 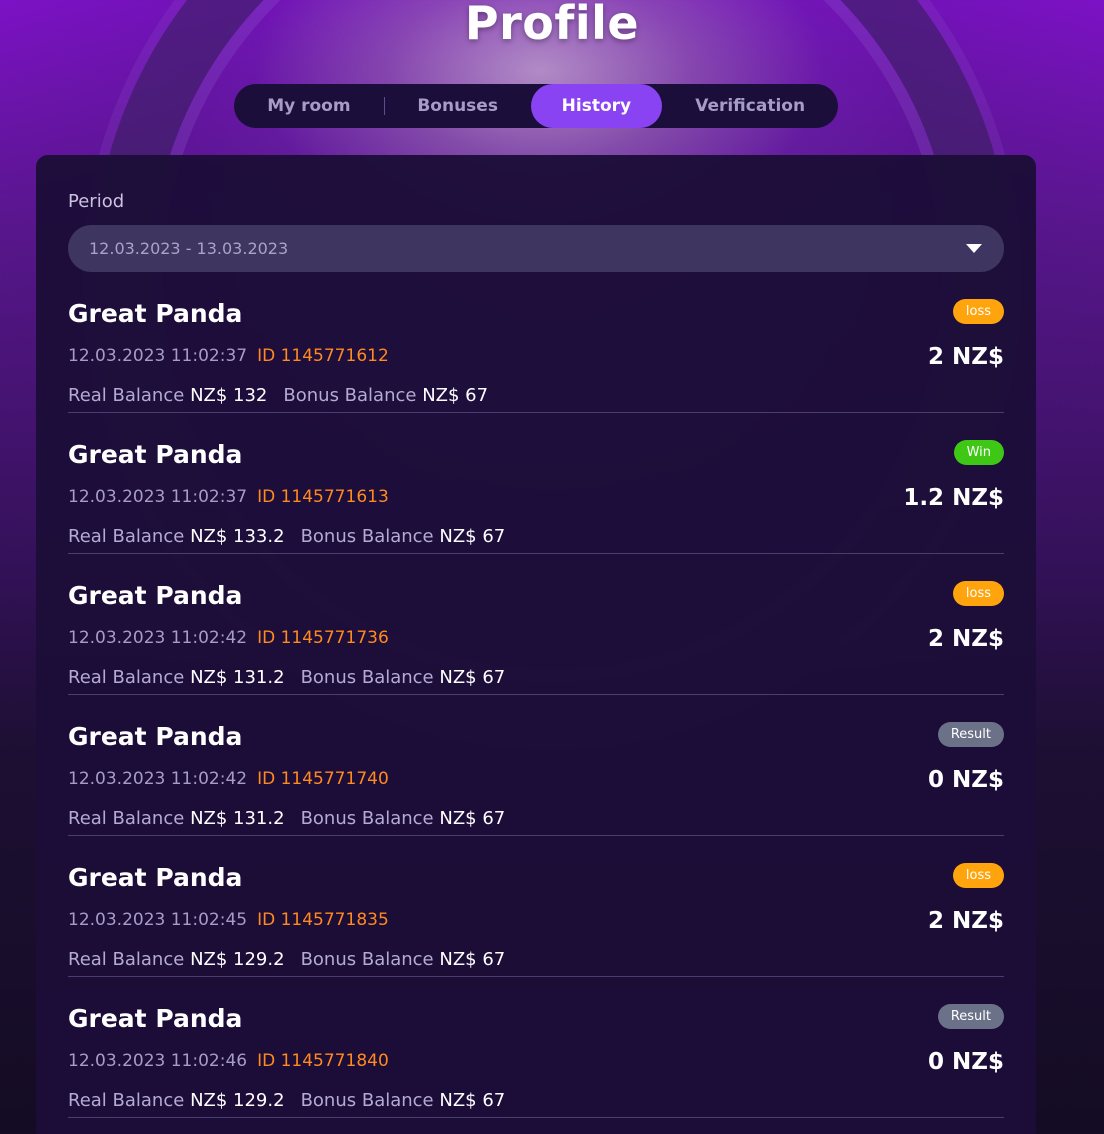 What do you see at coordinates (323, 779) in the screenshot?
I see `transaction-id: ID 1145771740` at bounding box center [323, 779].